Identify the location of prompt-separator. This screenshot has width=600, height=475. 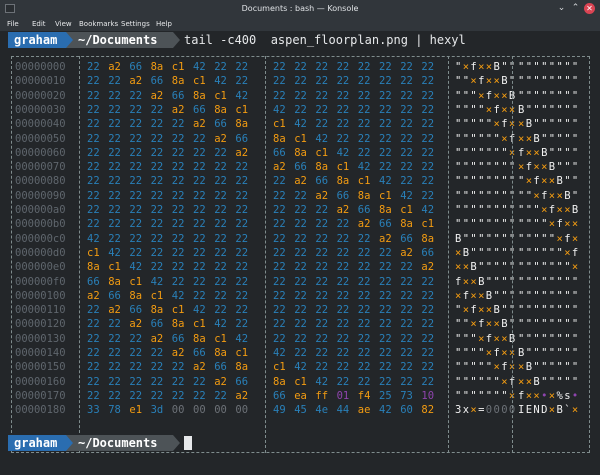
(176, 40).